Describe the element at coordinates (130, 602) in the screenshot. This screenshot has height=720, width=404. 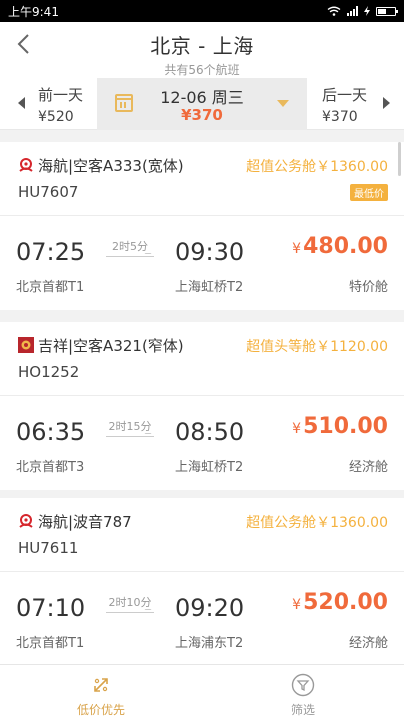
I see `flight-duration: 2时10分` at that location.